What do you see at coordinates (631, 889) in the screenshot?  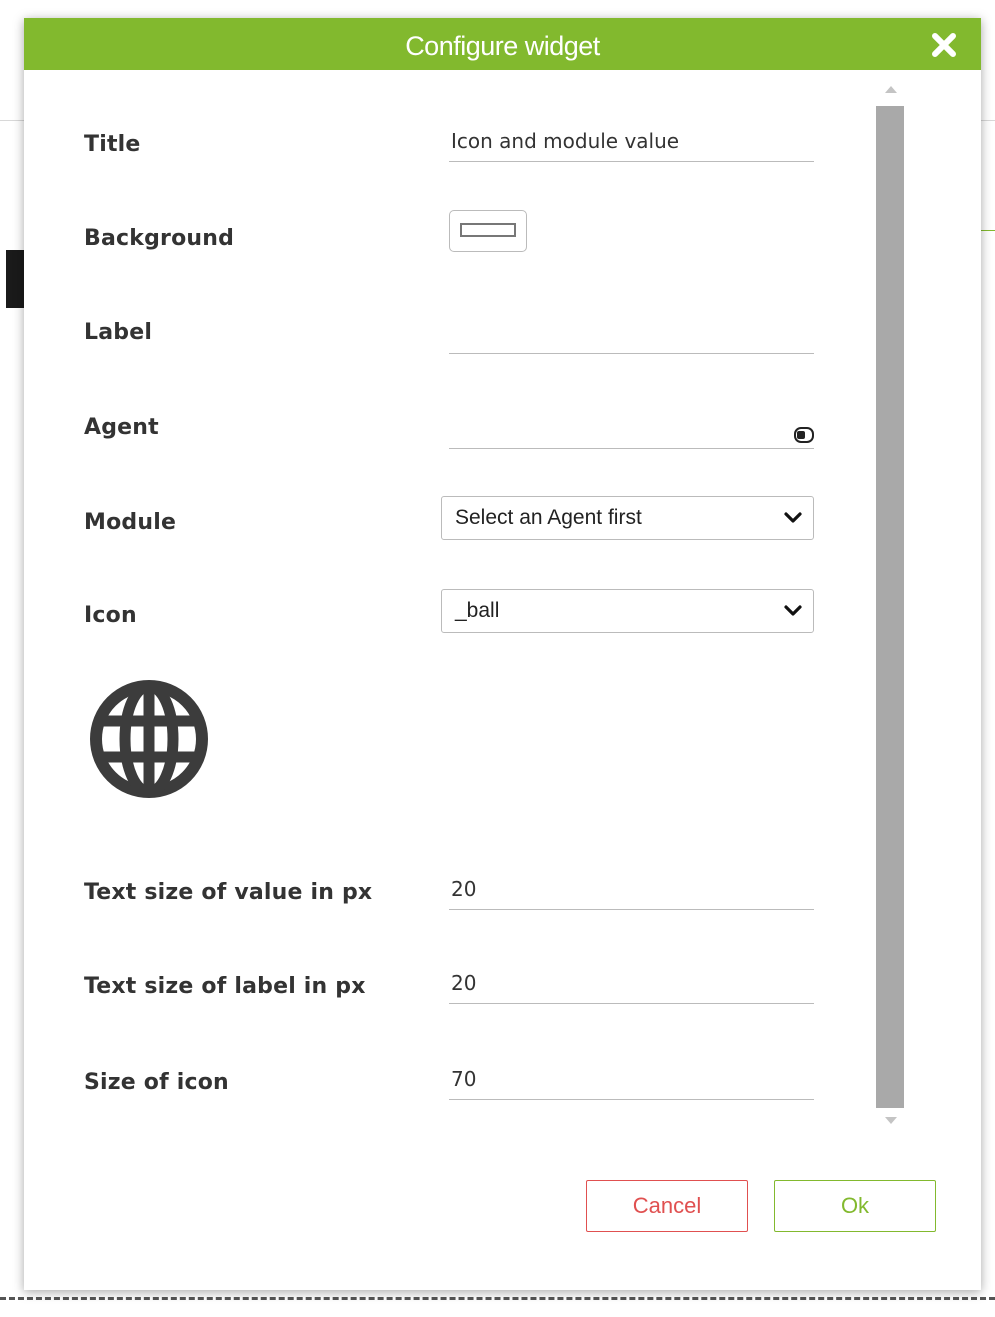 I see `text-size-value-input` at bounding box center [631, 889].